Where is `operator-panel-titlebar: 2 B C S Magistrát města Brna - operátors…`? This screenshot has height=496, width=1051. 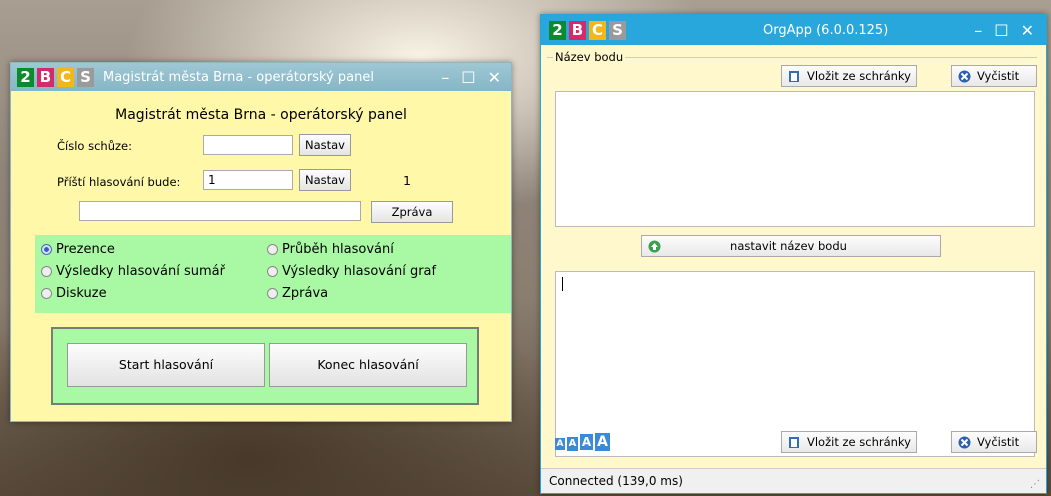
operator-panel-titlebar: 2 B C S Magistrát města Brna - operátors… is located at coordinates (261, 77).